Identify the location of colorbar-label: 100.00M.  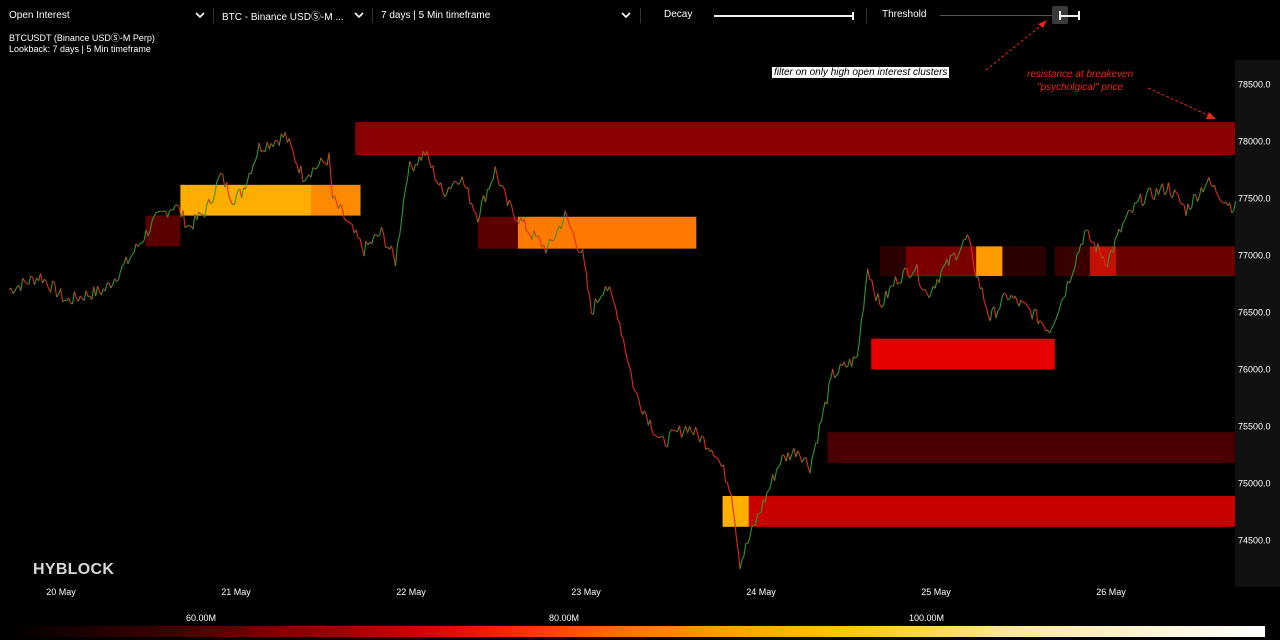
(927, 618).